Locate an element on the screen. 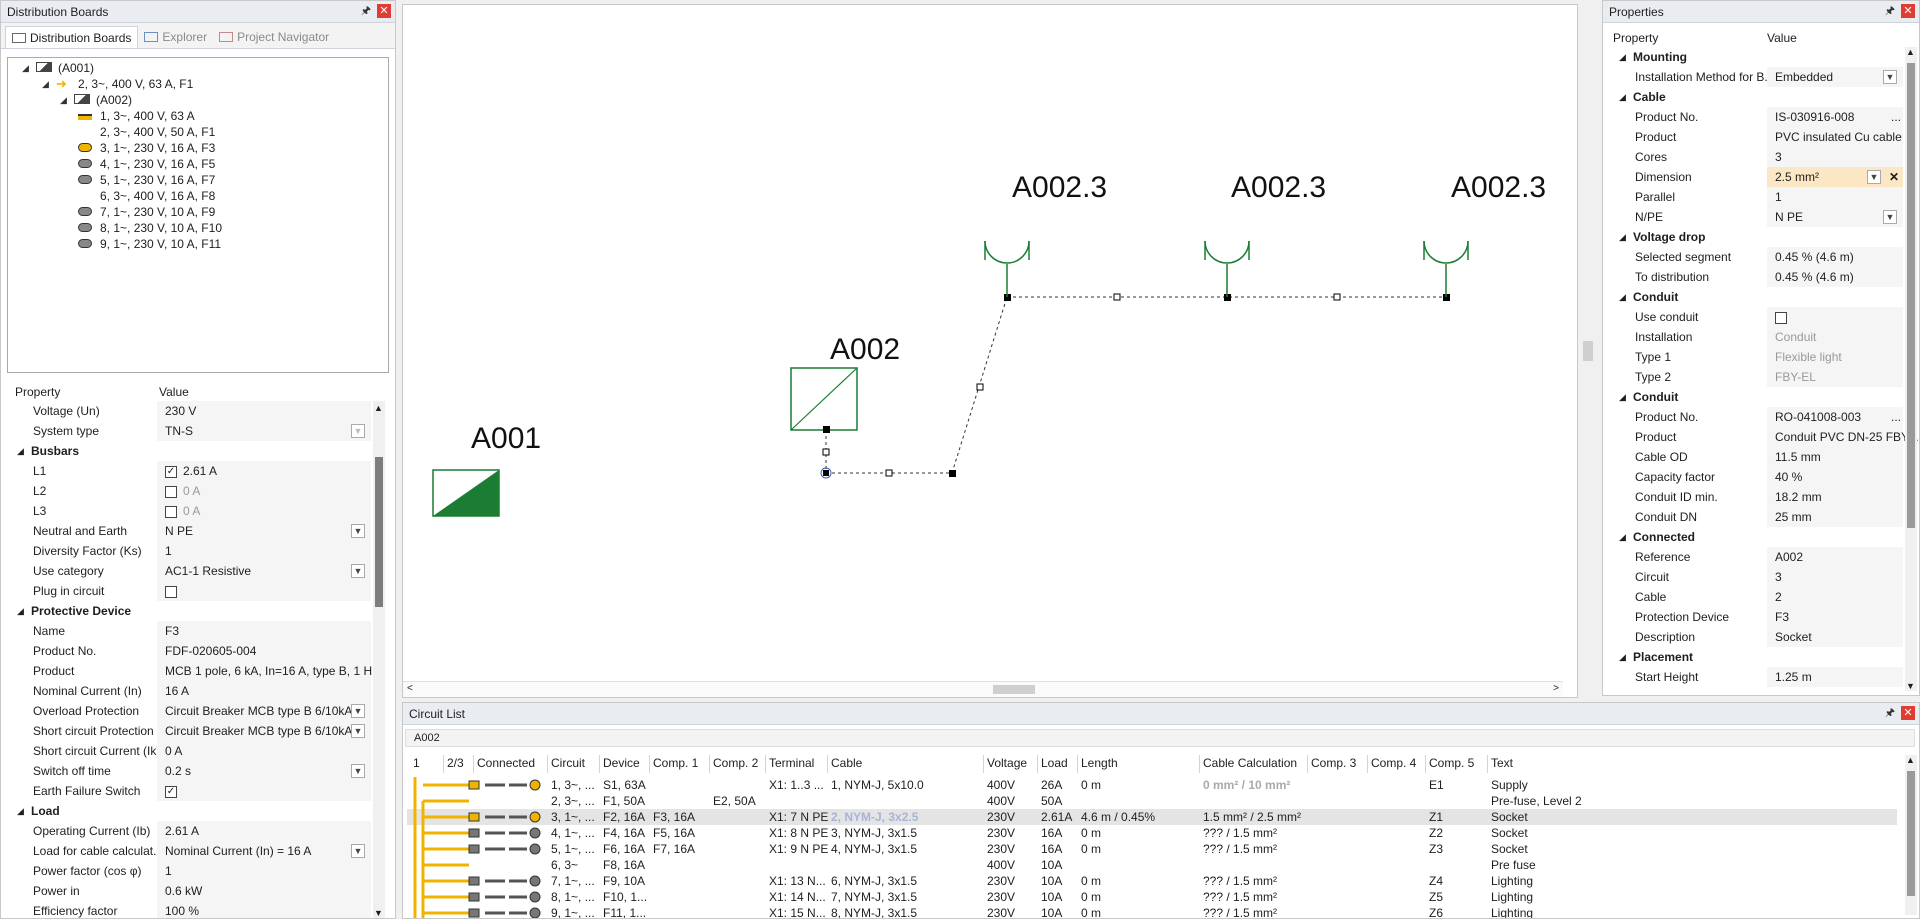 The image size is (1920, 919). column-header: 1 is located at coordinates (428, 763).